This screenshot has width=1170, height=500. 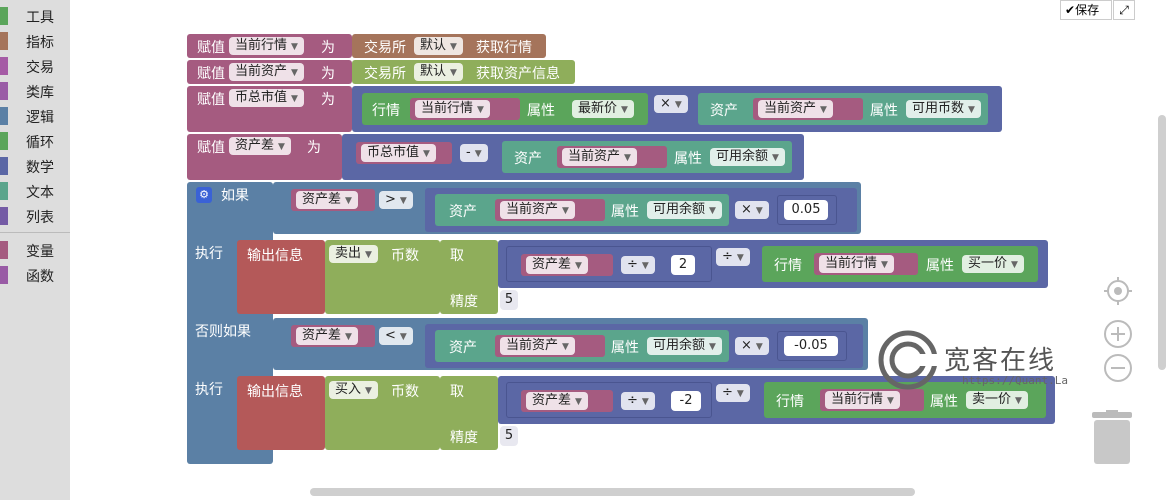 I want to click on asset-attribute-block: 资产 当前资产 ▼ 属性 可用币数 ▼, so click(x=843, y=109).